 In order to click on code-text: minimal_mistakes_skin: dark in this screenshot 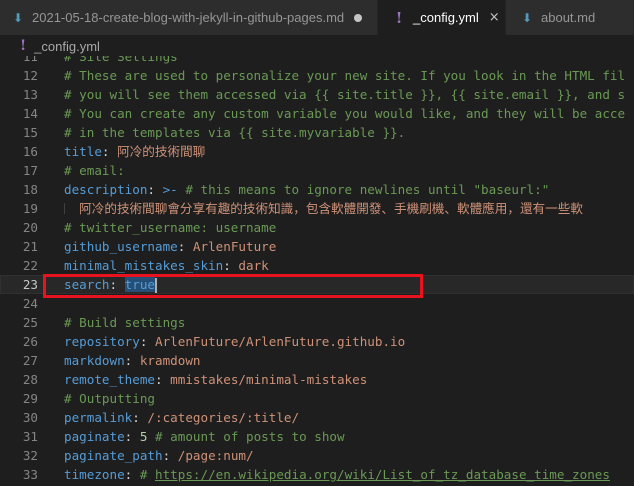, I will do `click(166, 265)`.